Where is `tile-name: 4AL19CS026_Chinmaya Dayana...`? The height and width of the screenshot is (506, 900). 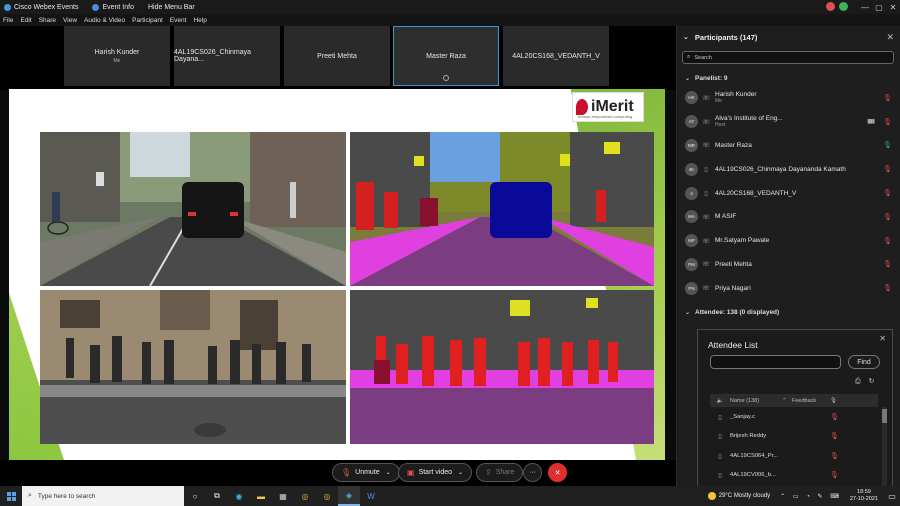
tile-name: 4AL19CS026_Chinmaya Dayana... is located at coordinates (213, 56).